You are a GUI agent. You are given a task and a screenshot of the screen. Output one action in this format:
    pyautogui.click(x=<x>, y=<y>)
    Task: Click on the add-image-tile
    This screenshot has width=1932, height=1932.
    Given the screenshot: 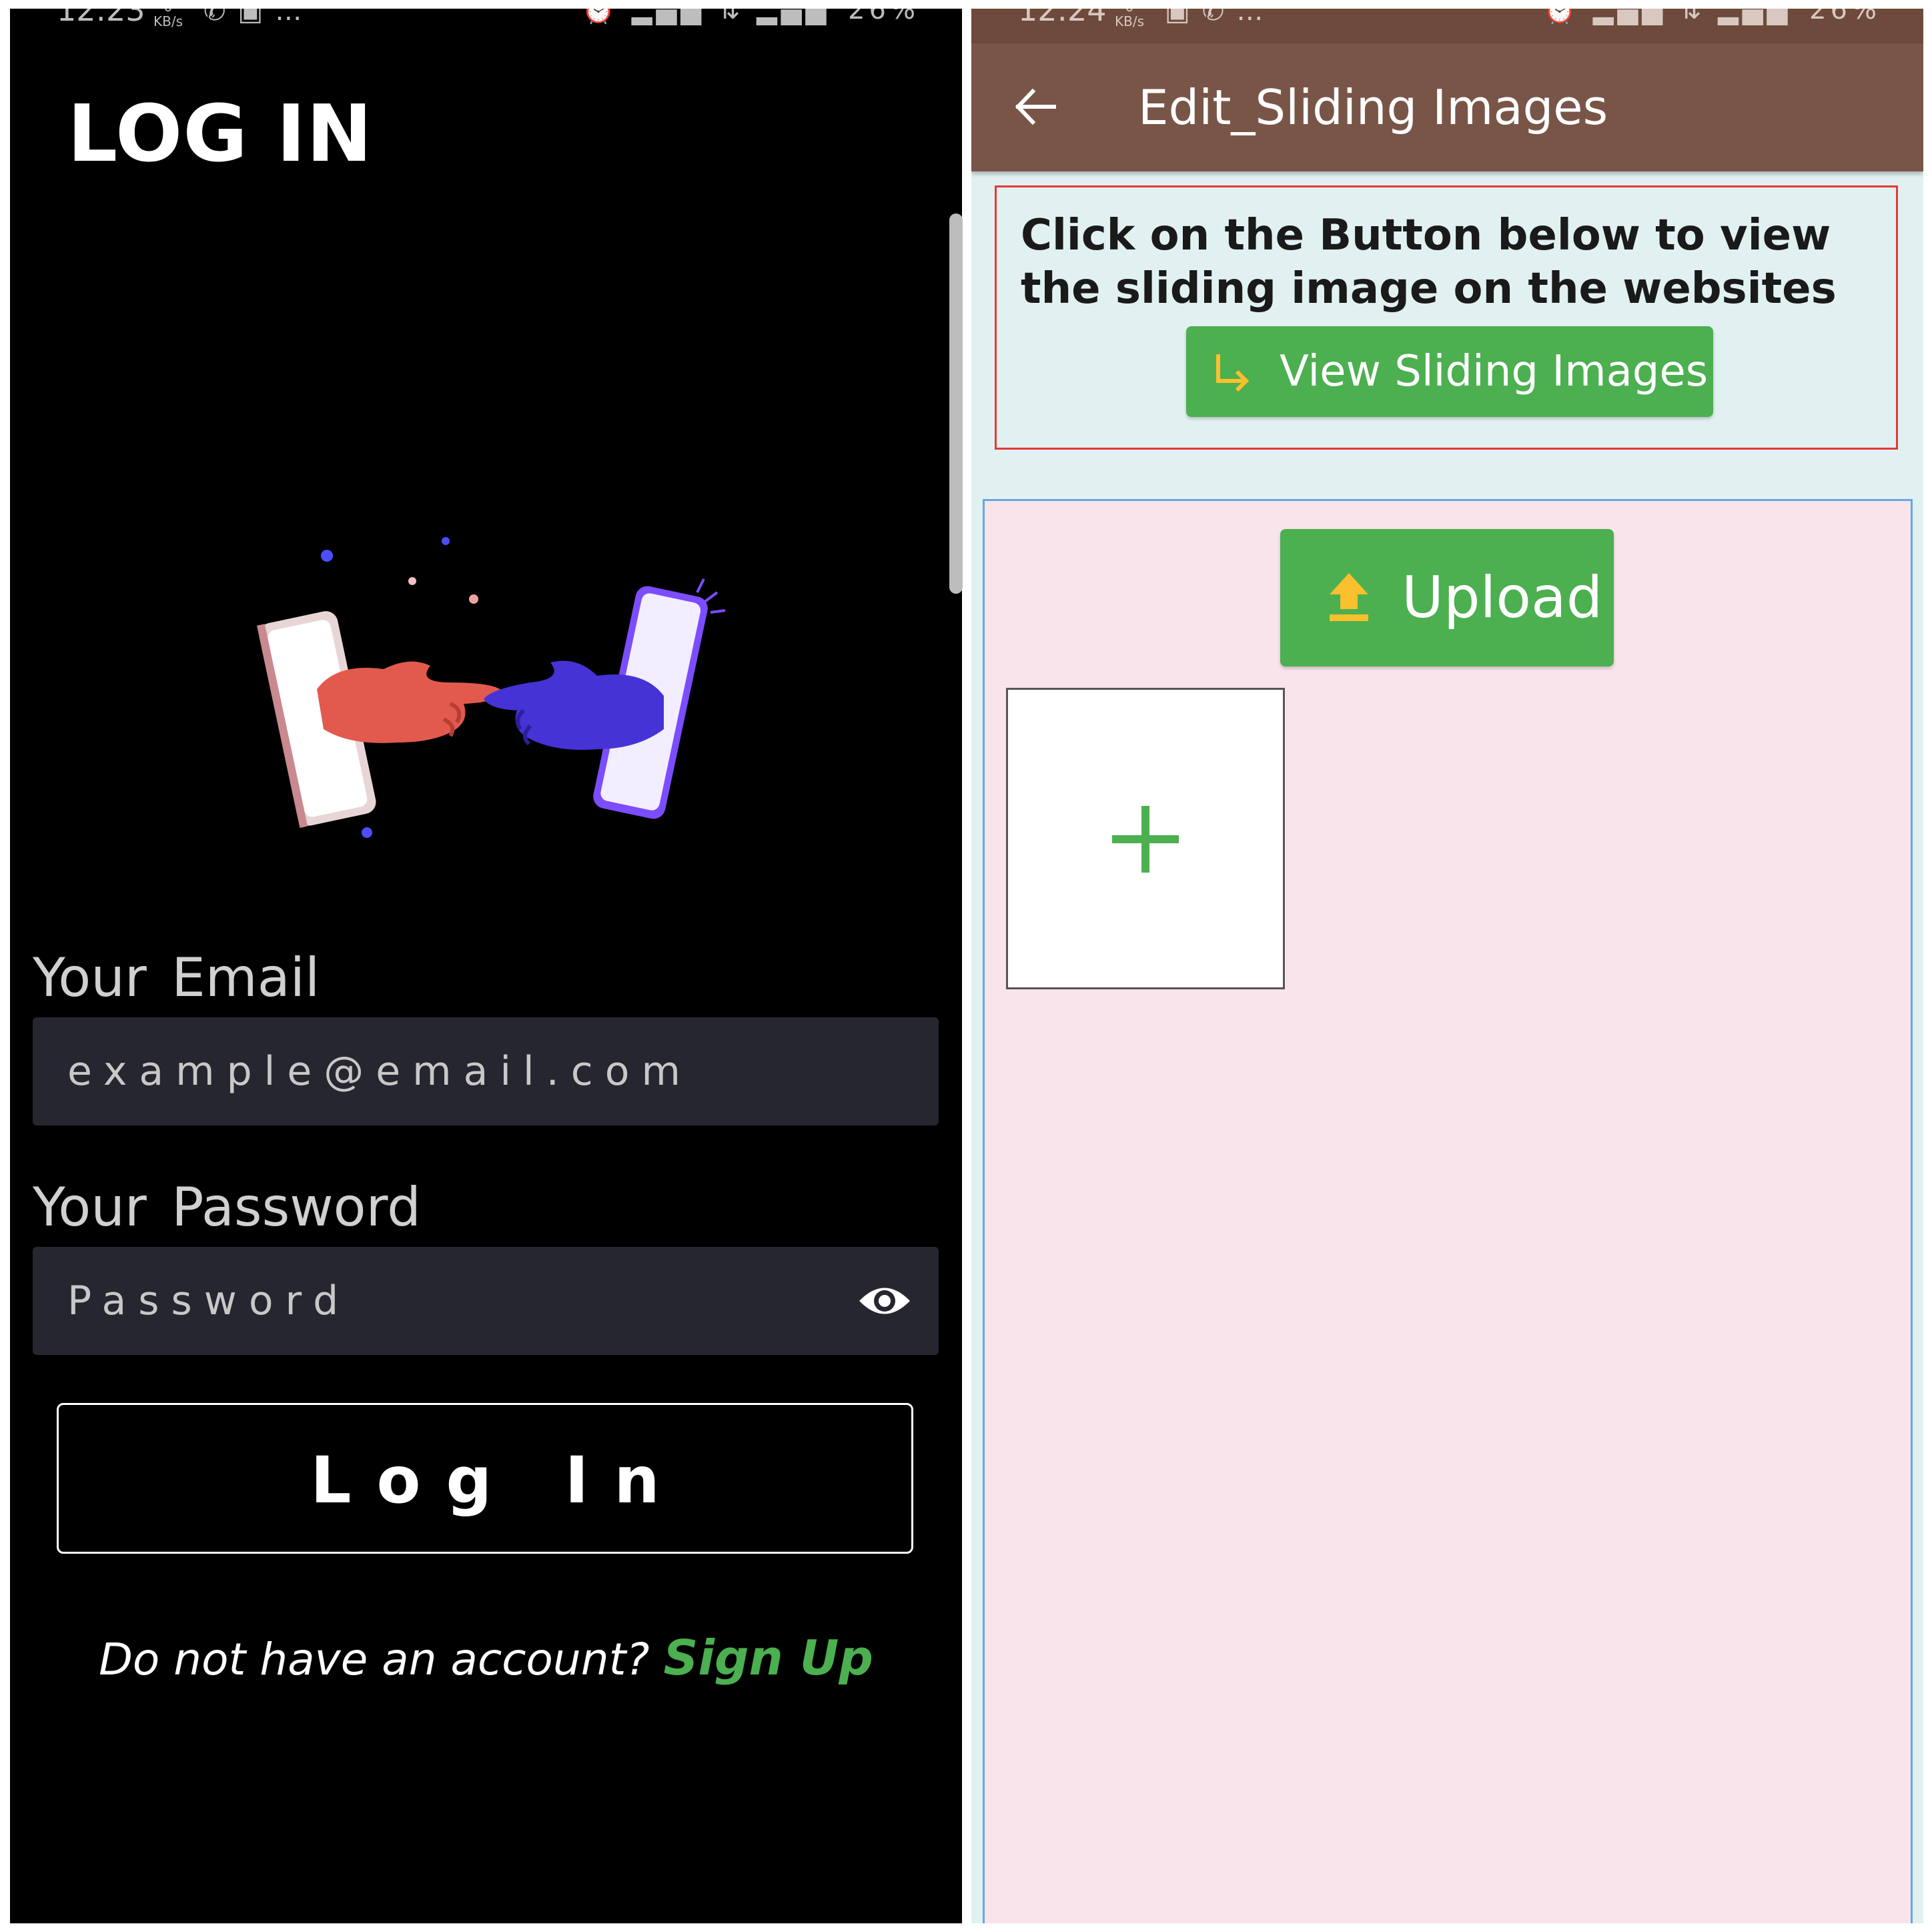 What is the action you would take?
    pyautogui.click(x=1145, y=838)
    